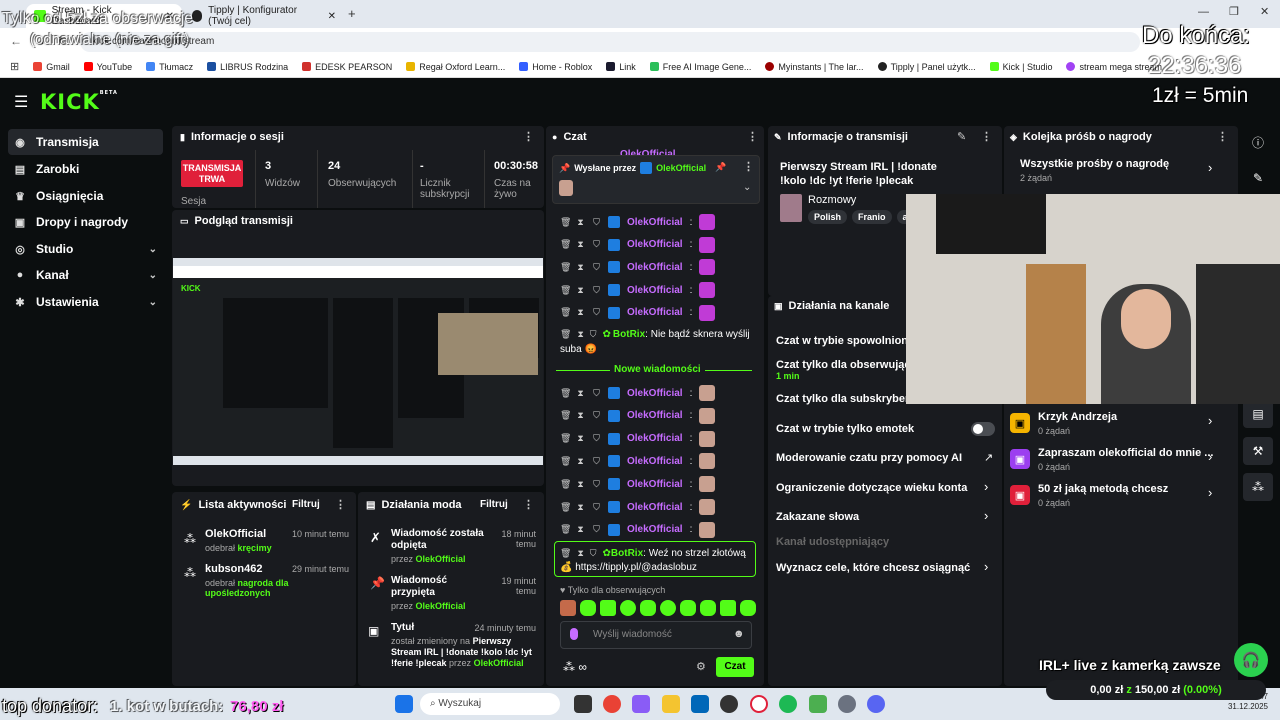 This screenshot has height=720, width=1280. What do you see at coordinates (656, 635) in the screenshot?
I see `chat-input: Wyślij wiadomość ☻` at bounding box center [656, 635].